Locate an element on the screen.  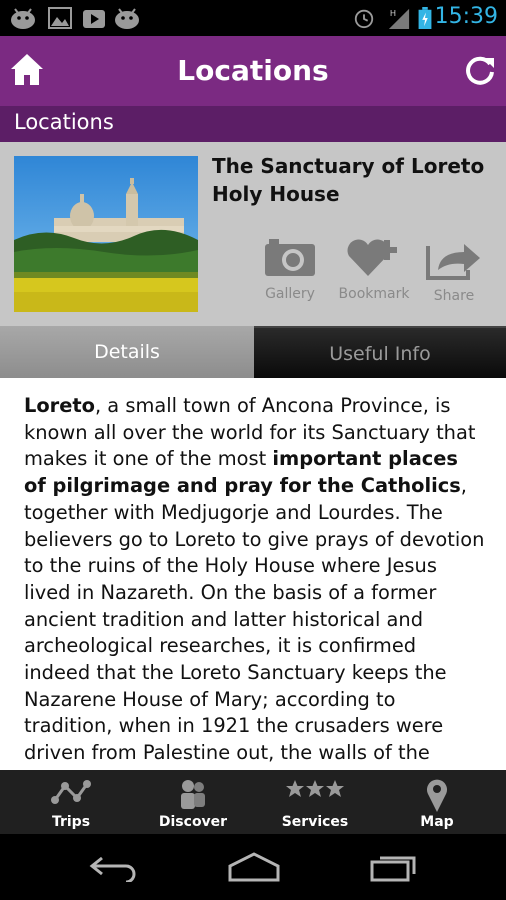
section-header-label: Locations is located at coordinates (64, 122).